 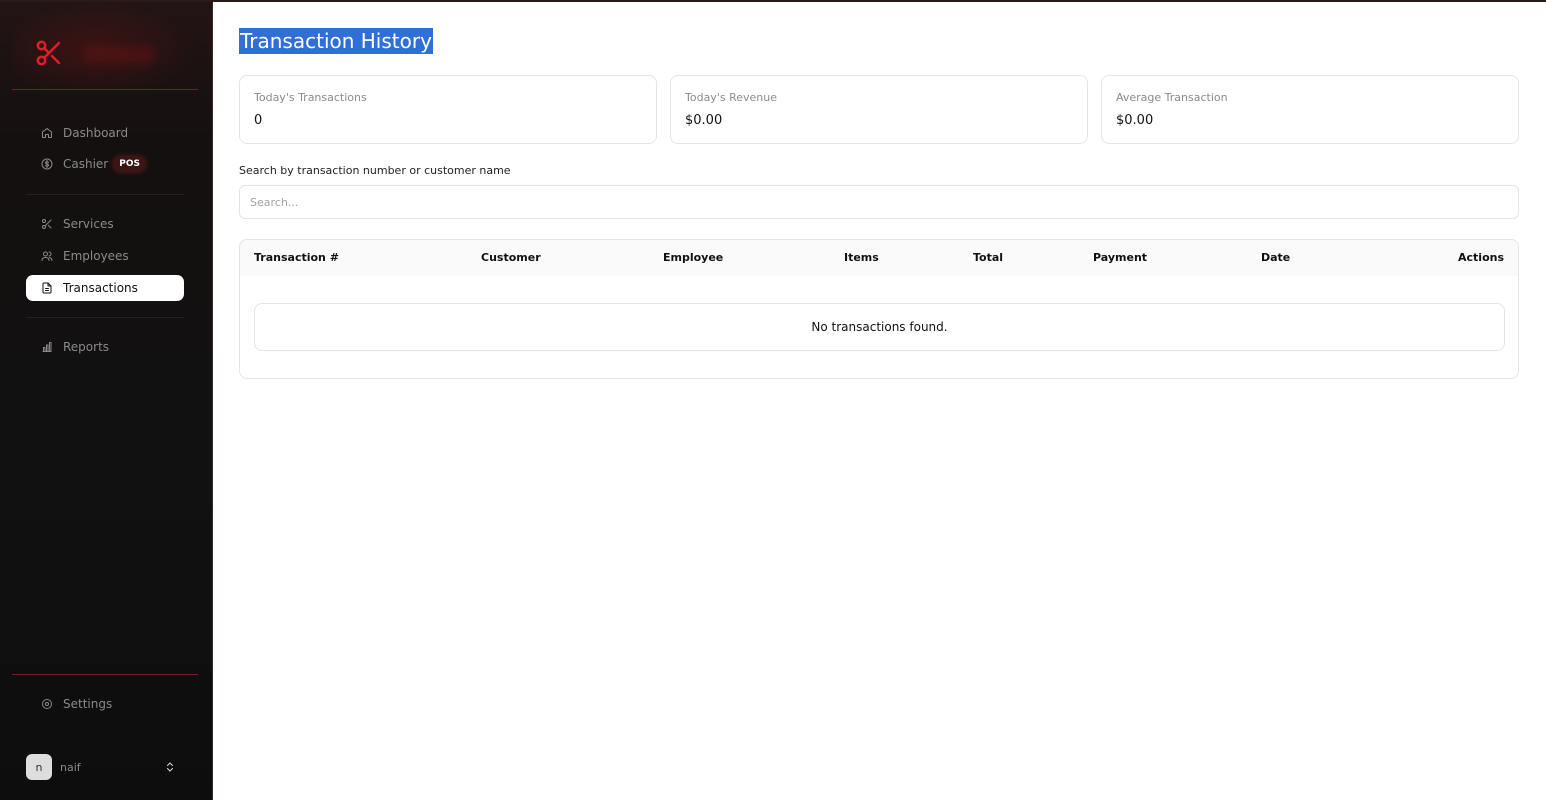 I want to click on sidebar-item-label: Employees, so click(x=96, y=256).